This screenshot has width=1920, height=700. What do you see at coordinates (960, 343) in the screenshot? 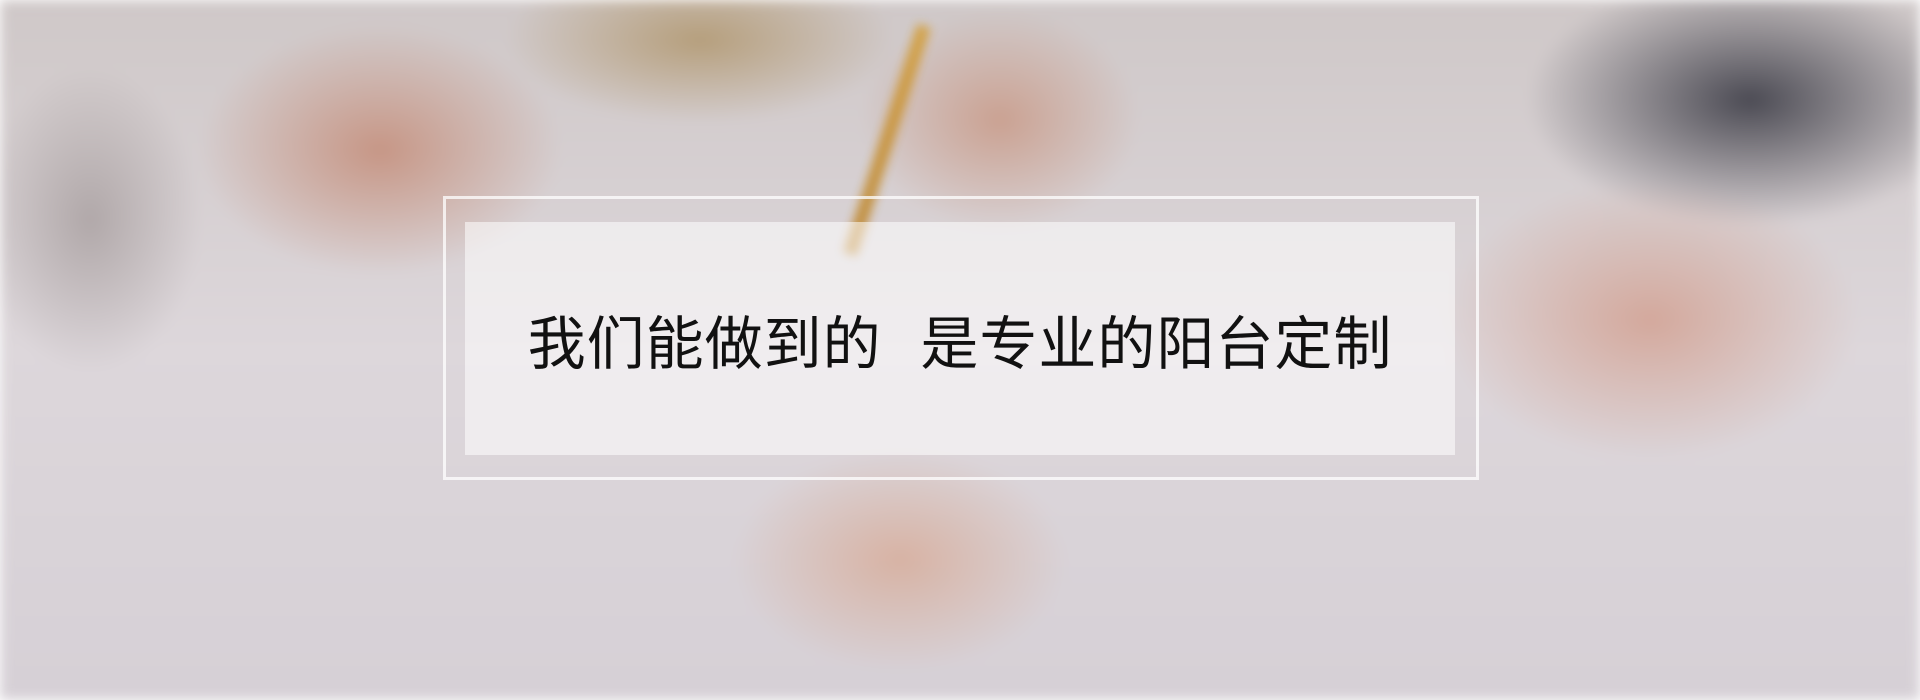
I see `banner-slogan: 我们能做到的 是专业的阳台定制` at bounding box center [960, 343].